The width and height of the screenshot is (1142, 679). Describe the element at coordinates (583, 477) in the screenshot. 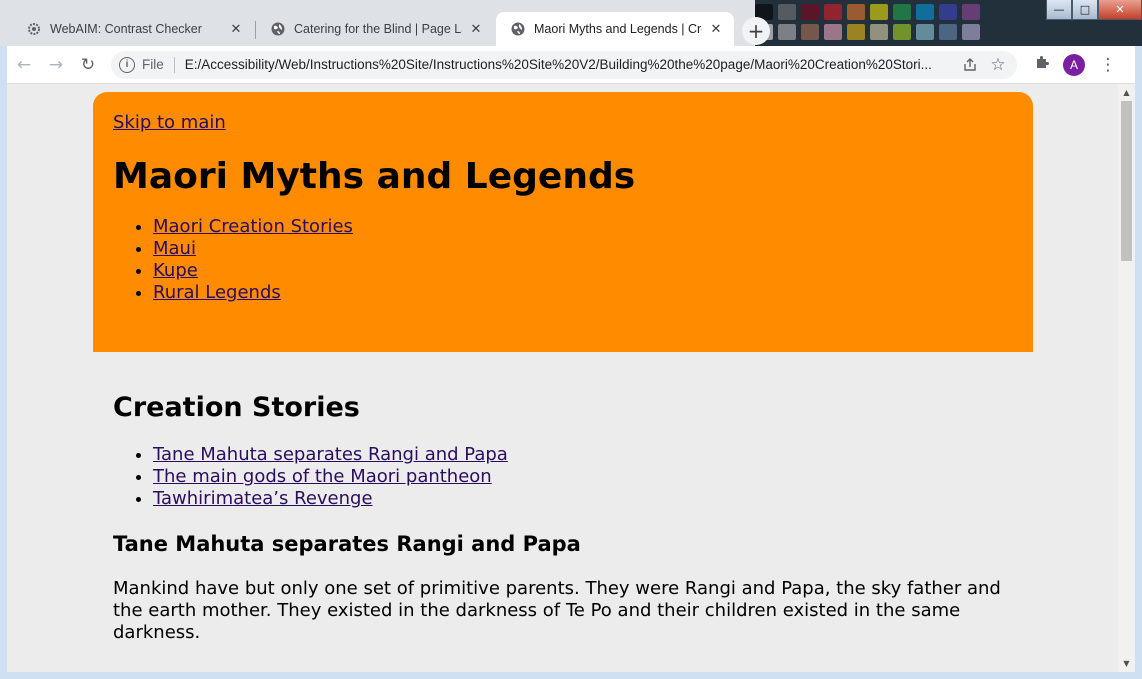

I see `toc-item: The main gods of the Maori pantheon` at that location.